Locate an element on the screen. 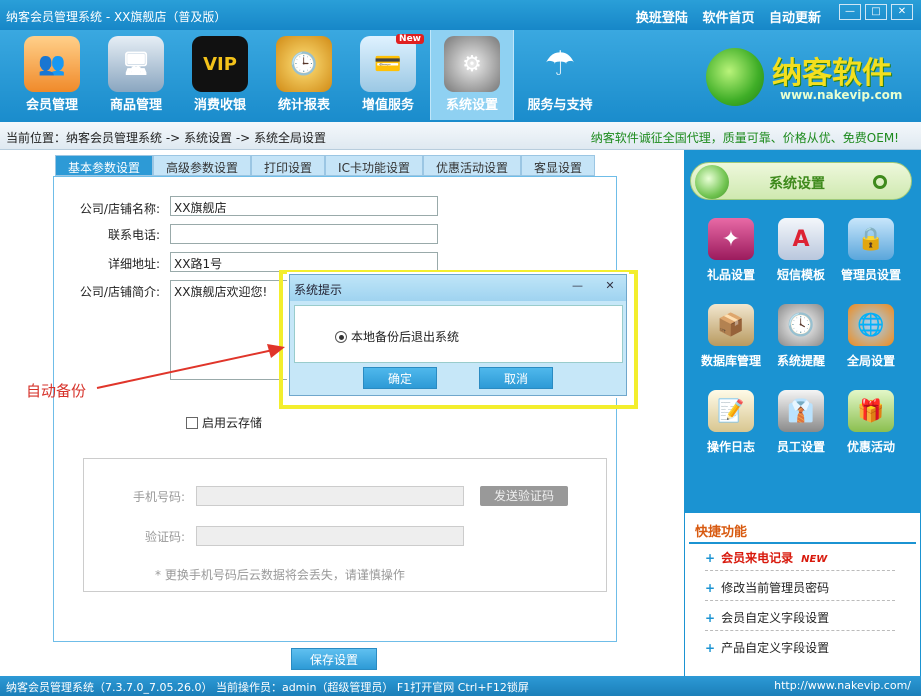  sidebar-item-label: 管理员设置 is located at coordinates (870, 275).